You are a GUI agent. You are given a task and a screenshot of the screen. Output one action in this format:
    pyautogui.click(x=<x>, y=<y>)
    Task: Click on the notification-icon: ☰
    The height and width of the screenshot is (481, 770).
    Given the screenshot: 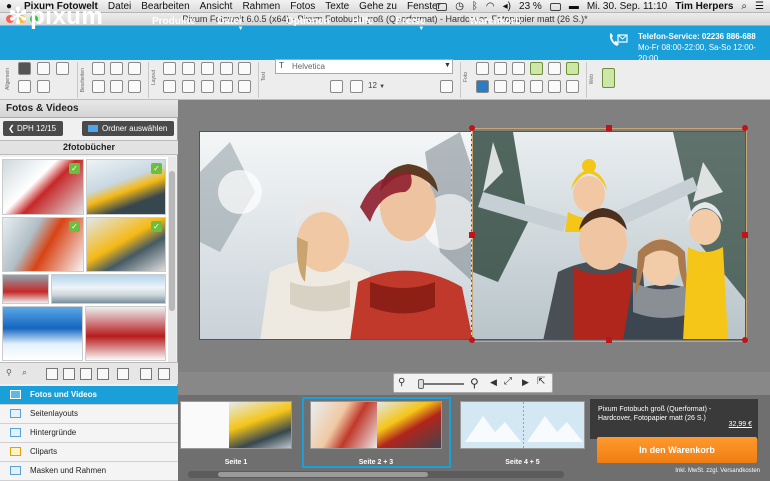 What is the action you would take?
    pyautogui.click(x=759, y=6)
    